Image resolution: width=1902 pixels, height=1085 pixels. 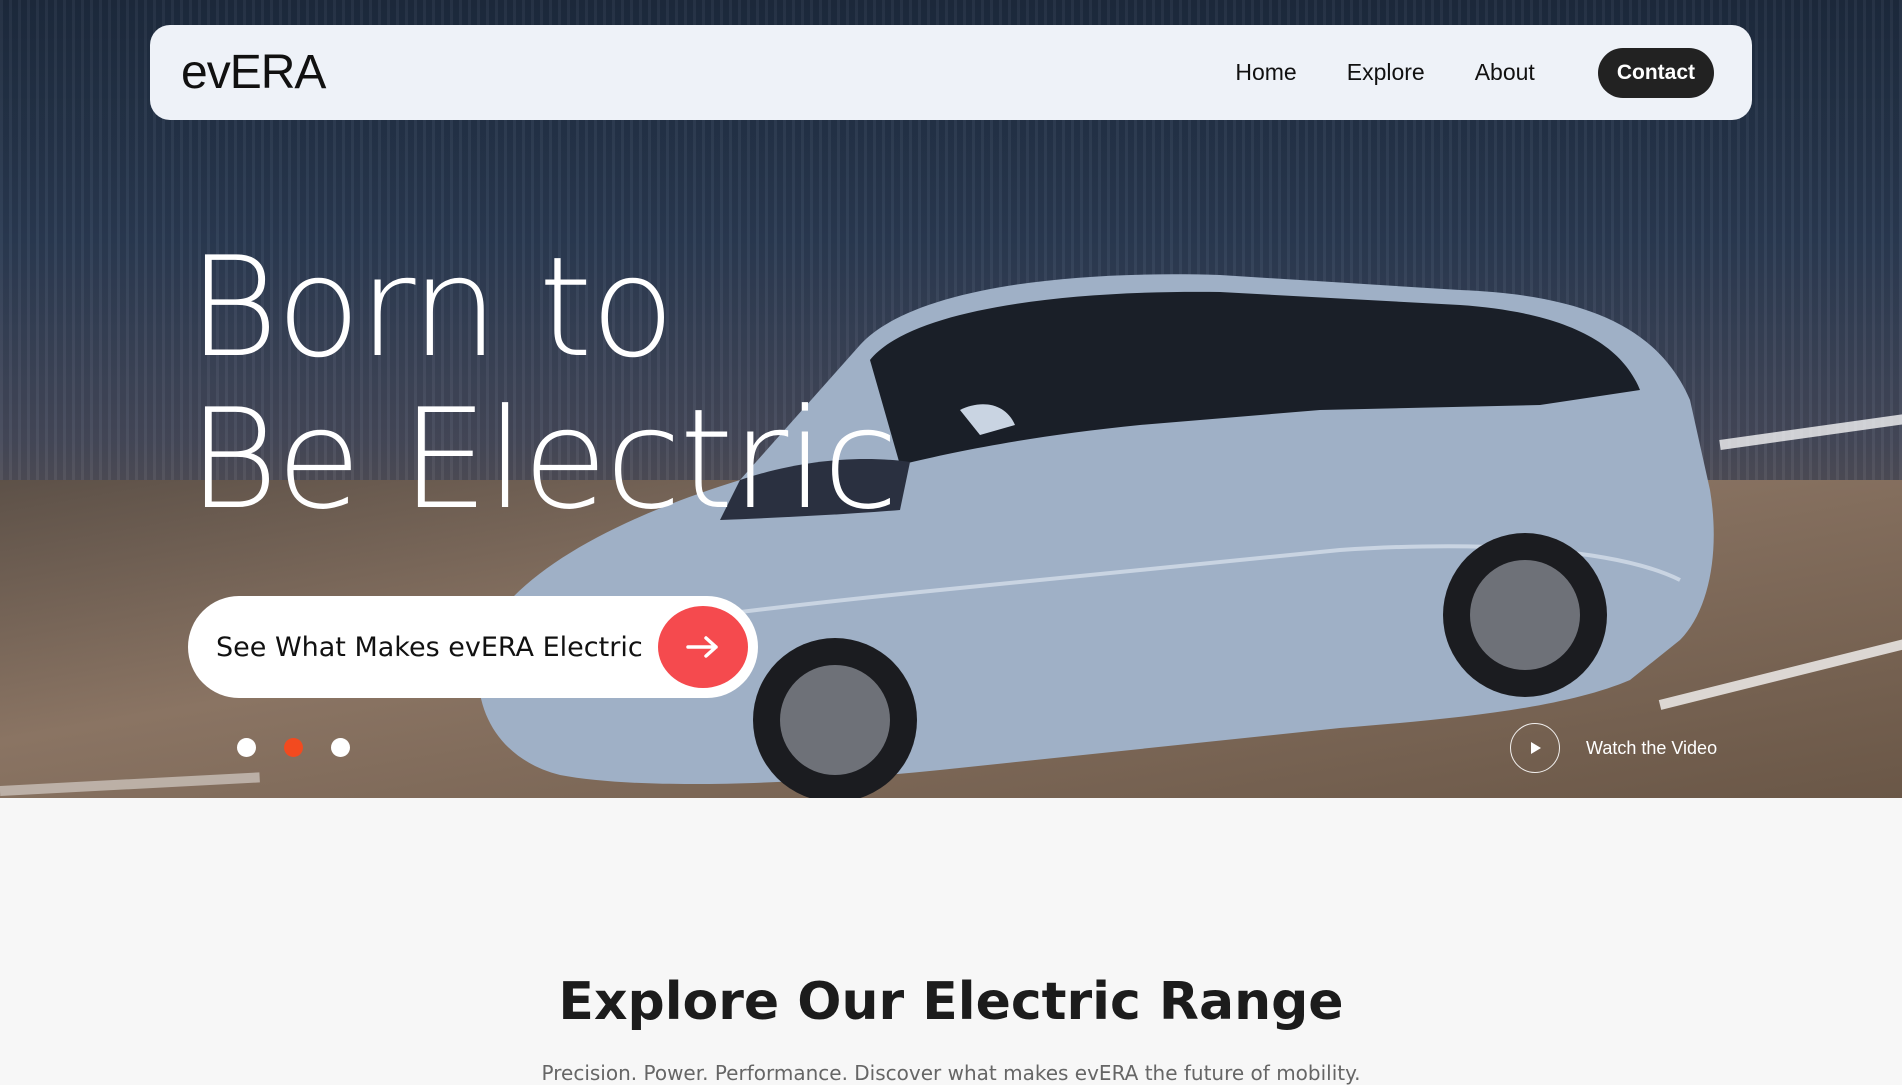 I want to click on section-title: Explore Our Electric Range, so click(x=951, y=1002).